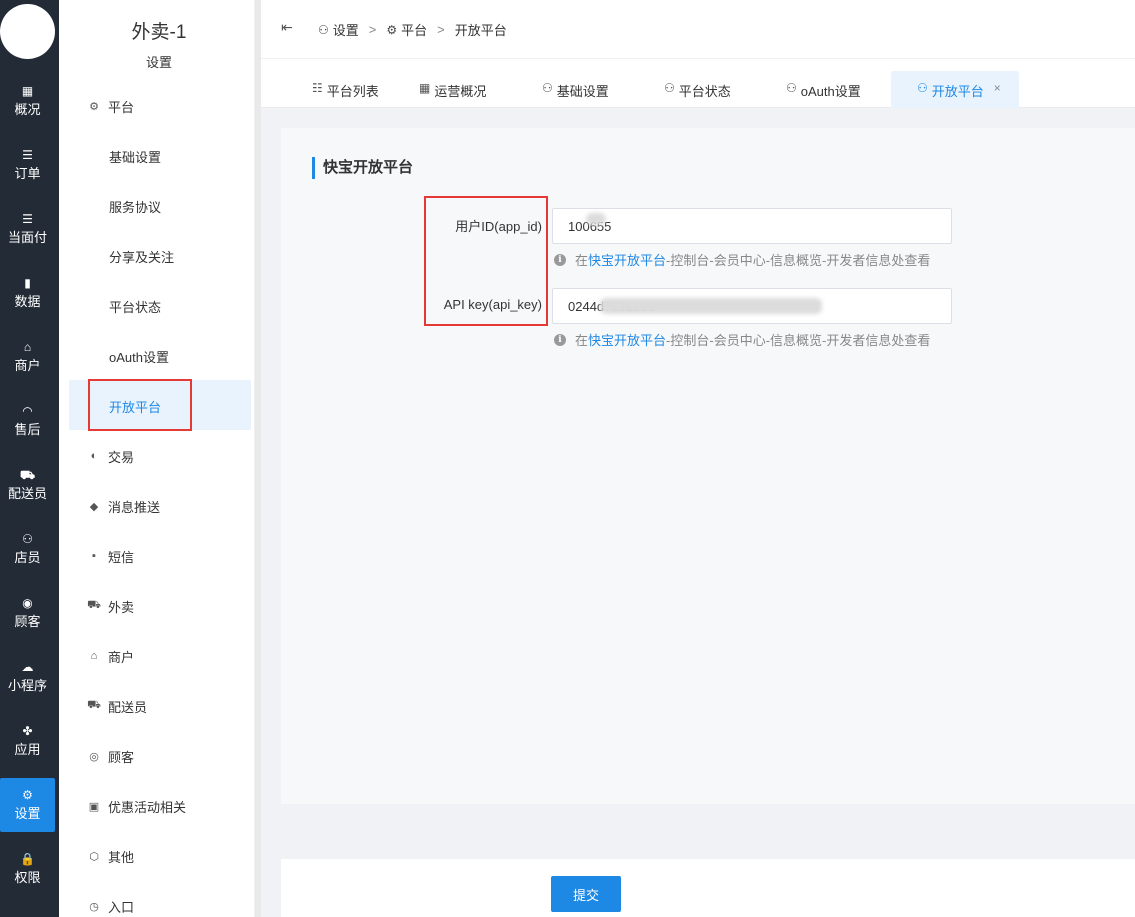 The width and height of the screenshot is (1135, 917). I want to click on subnav-group-label: 顾客, so click(121, 757).